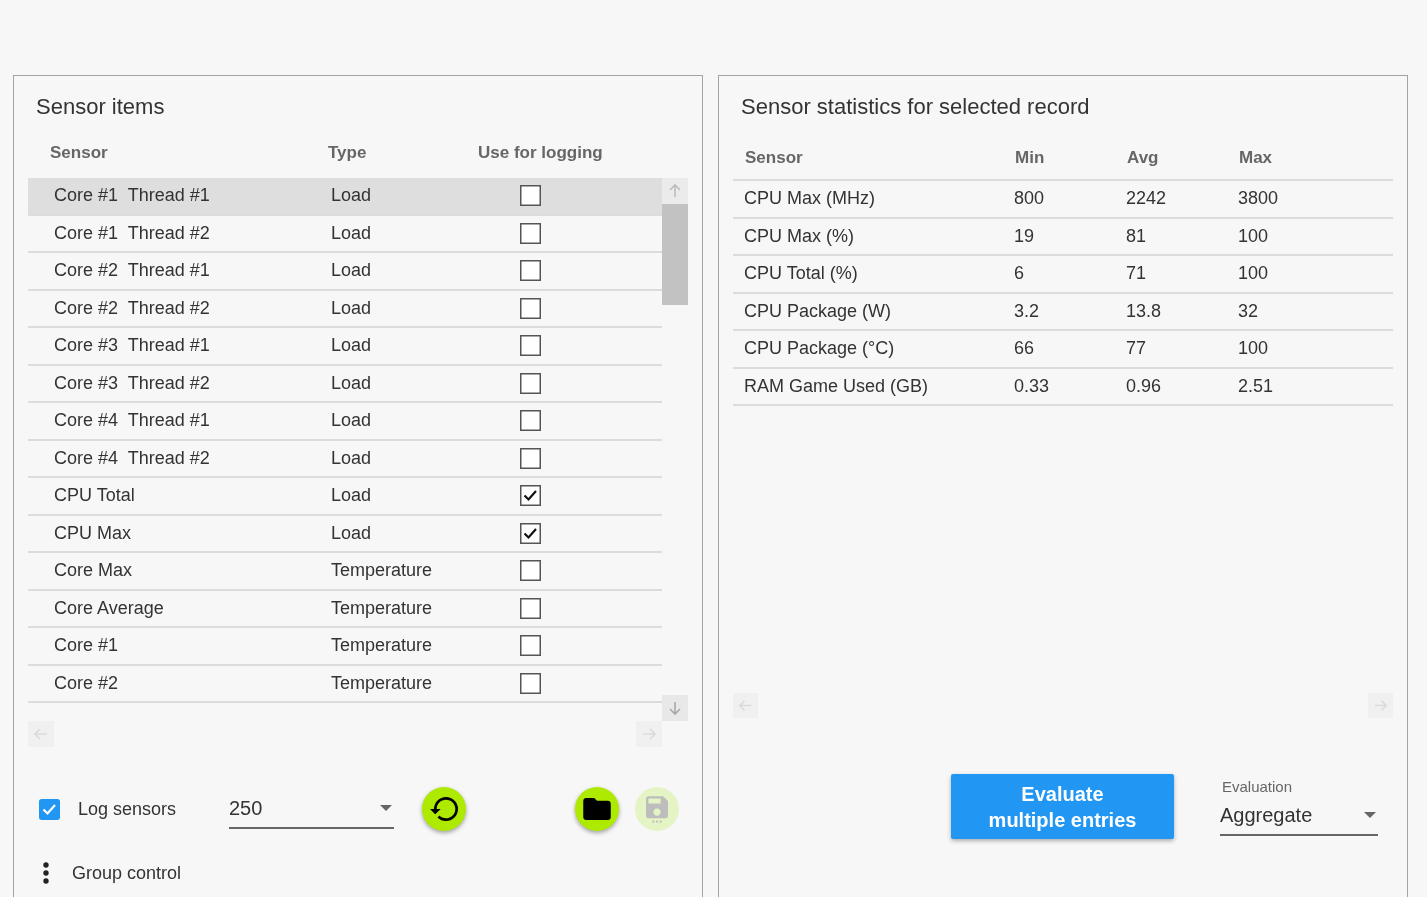 This screenshot has width=1427, height=897. Describe the element at coordinates (112, 873) in the screenshot. I see `group-control-button: Group control` at that location.